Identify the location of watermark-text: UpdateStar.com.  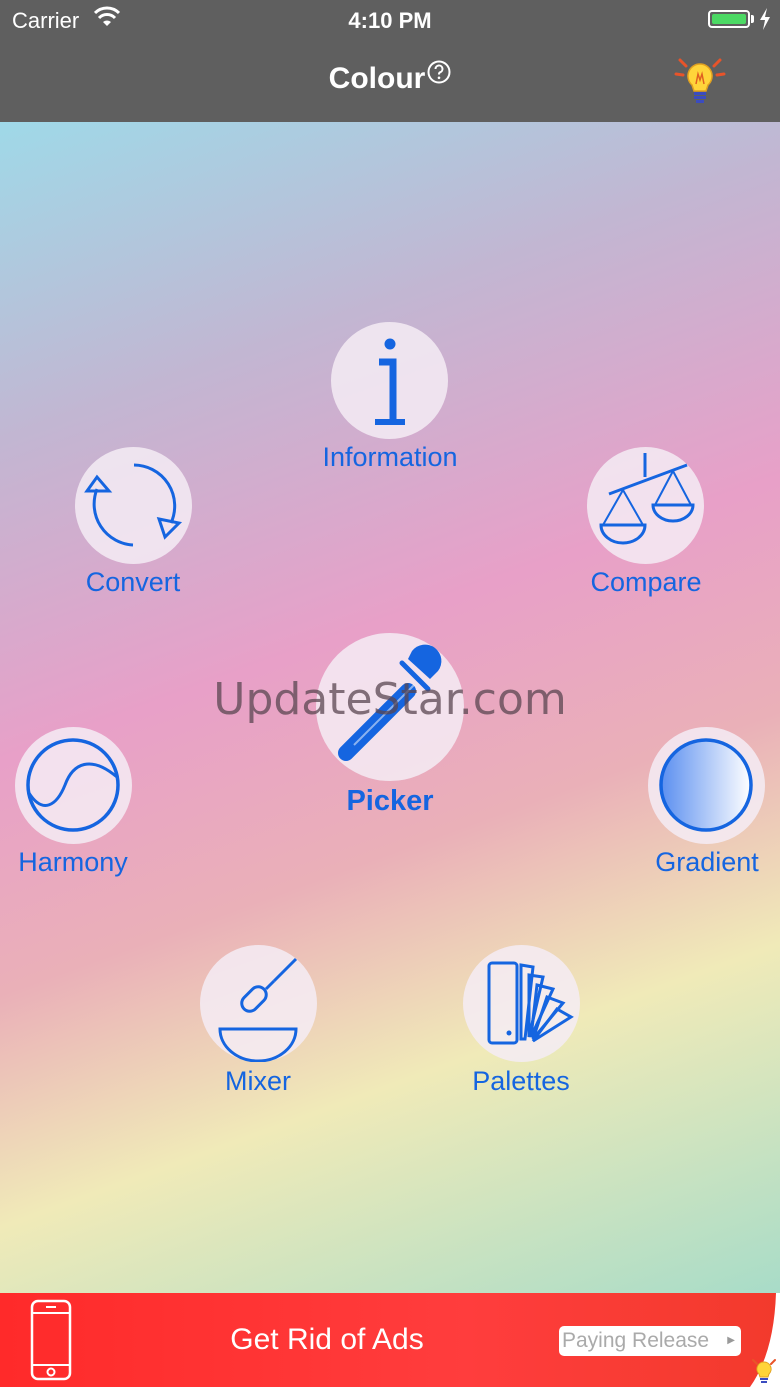
(390, 699).